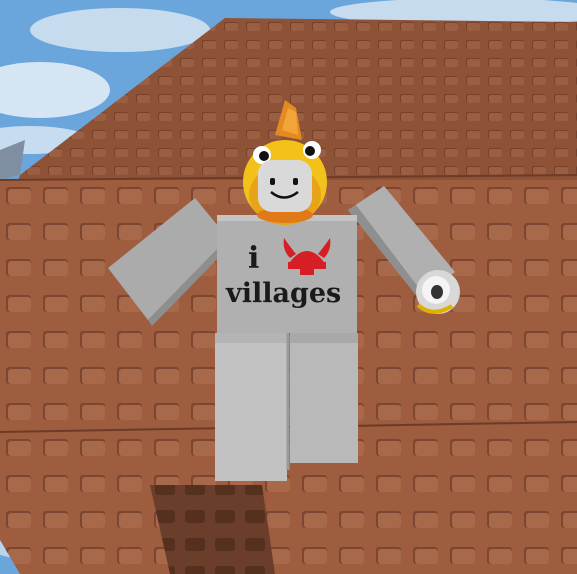  What do you see at coordinates (287, 274) in the screenshot?
I see `avatar-torso` at bounding box center [287, 274].